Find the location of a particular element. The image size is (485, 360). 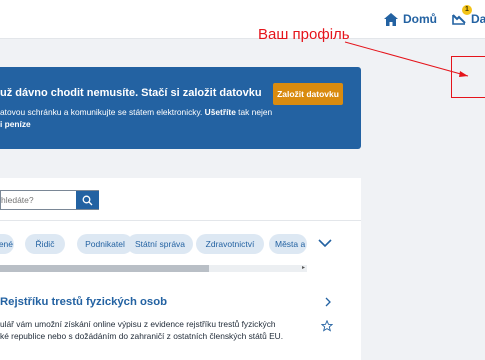

search-icon is located at coordinates (87, 200).